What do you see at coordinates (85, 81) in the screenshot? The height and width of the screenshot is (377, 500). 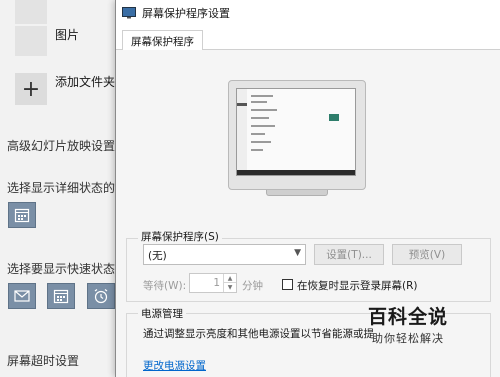 I see `add-folder-label: 添加文件夹` at bounding box center [85, 81].